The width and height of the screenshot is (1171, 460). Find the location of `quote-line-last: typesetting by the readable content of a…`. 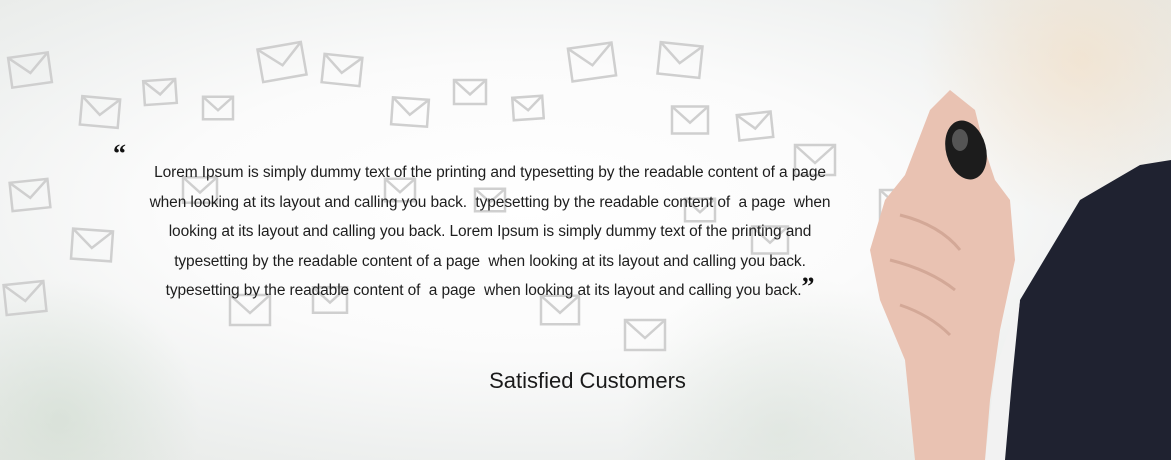

quote-line-last: typesetting by the readable content of a… is located at coordinates (490, 290).